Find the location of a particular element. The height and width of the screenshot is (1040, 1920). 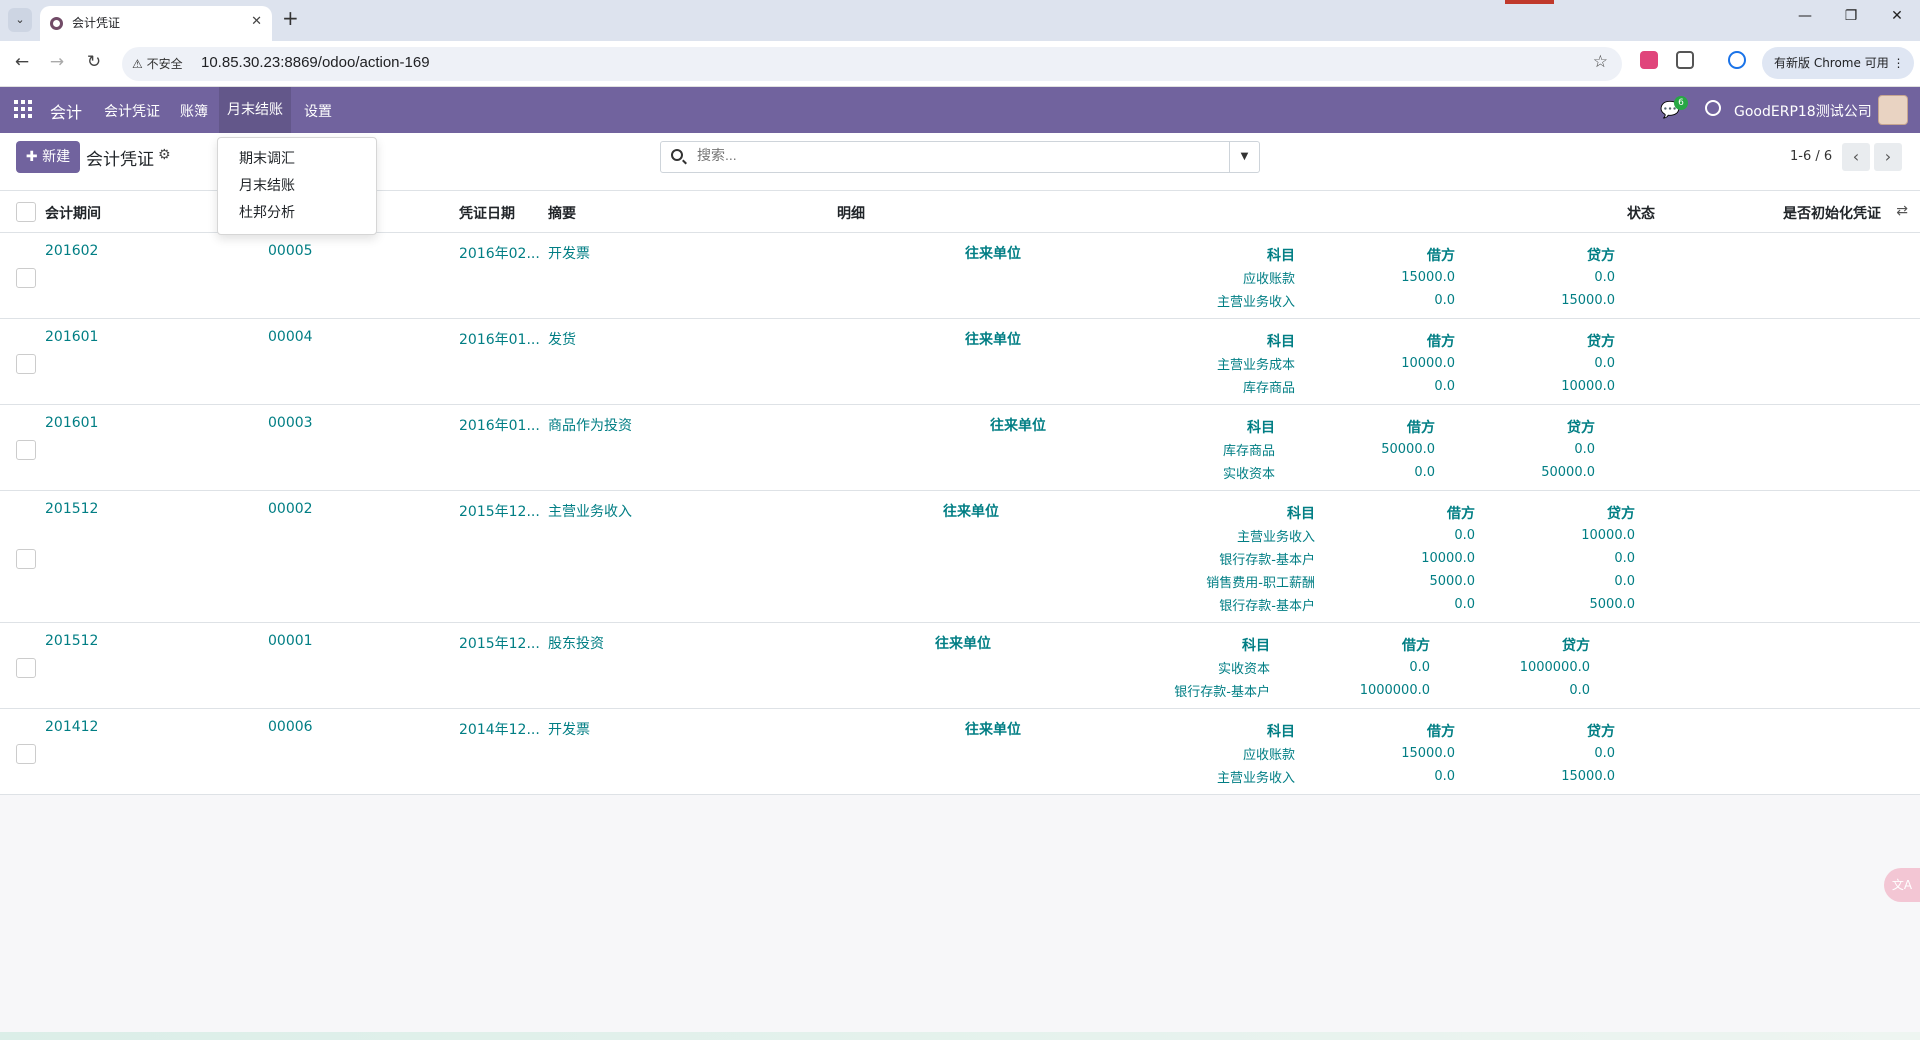

new-tab-icon: + is located at coordinates (290, 18).